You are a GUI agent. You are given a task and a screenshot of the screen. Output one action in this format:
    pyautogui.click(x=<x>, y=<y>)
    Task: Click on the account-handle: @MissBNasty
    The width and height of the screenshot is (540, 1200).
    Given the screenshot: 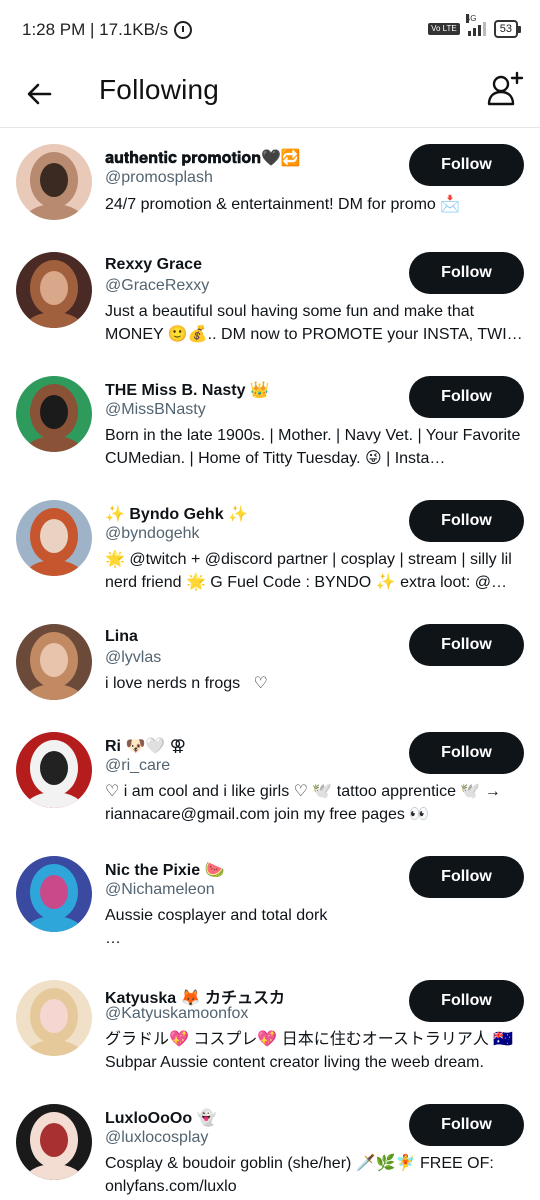 What is the action you would take?
    pyautogui.click(x=155, y=409)
    